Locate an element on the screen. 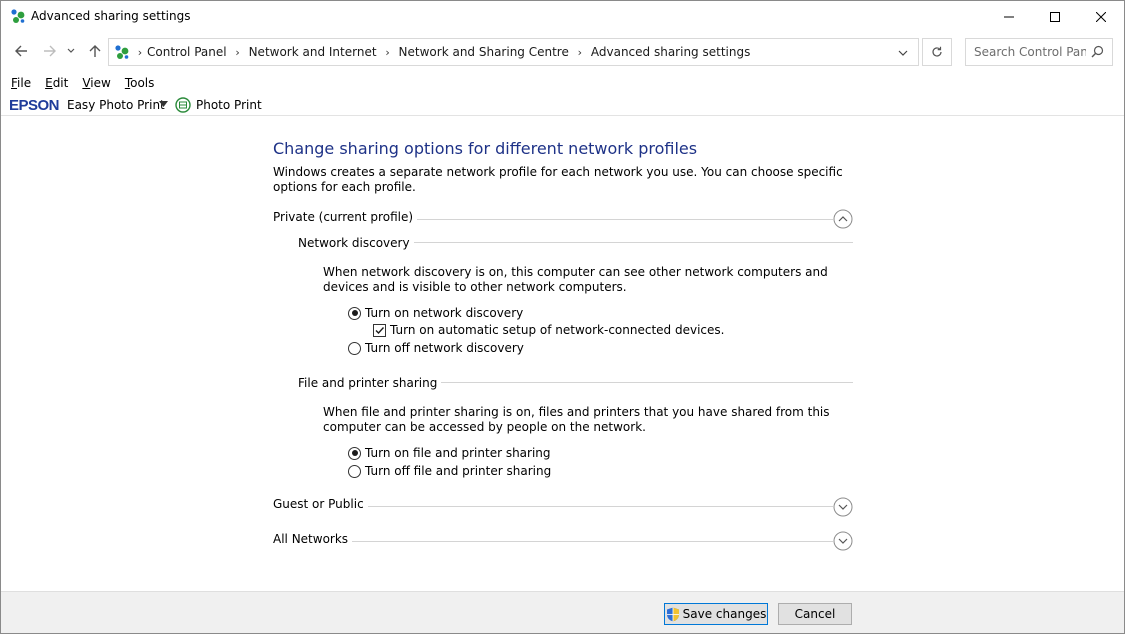 This screenshot has width=1125, height=634. menu-tools: Tools is located at coordinates (140, 83).